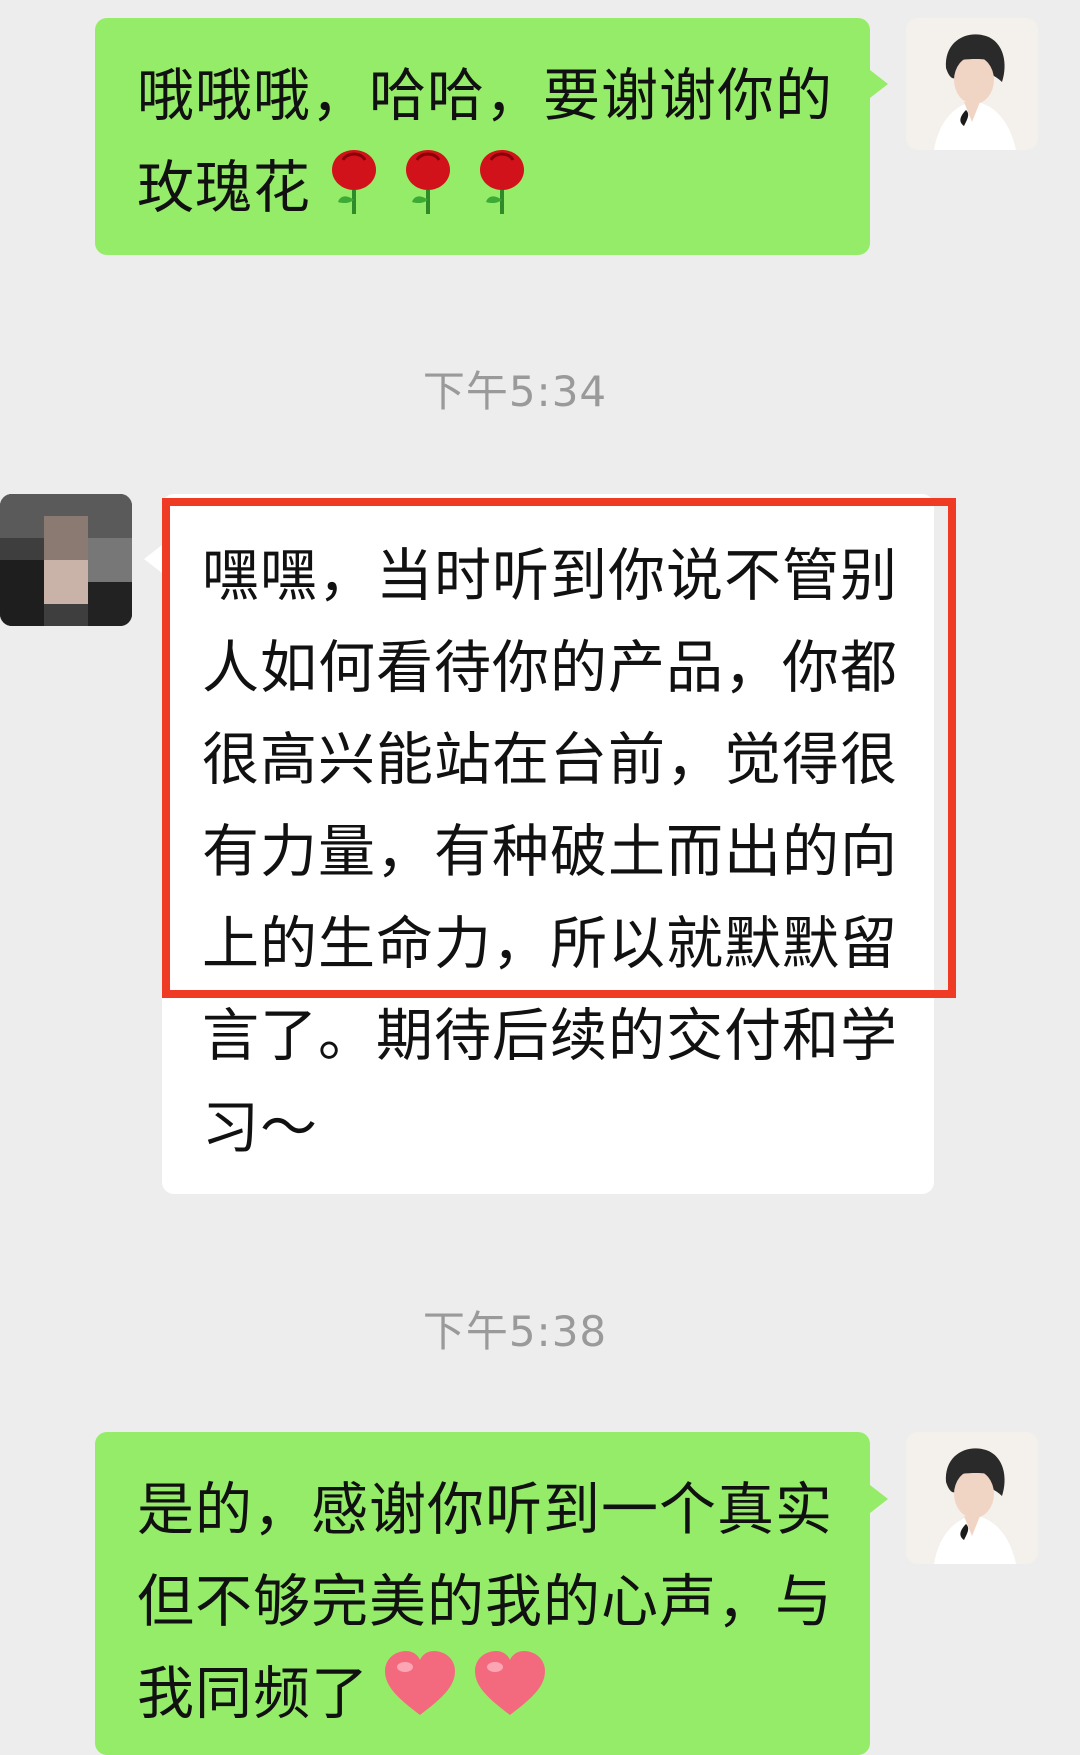 The image size is (1080, 1755). Describe the element at coordinates (482, 136) in the screenshot. I see `message-bubble-1: 哦哦哦，哈哈，要谢谢你的玫瑰花` at that location.